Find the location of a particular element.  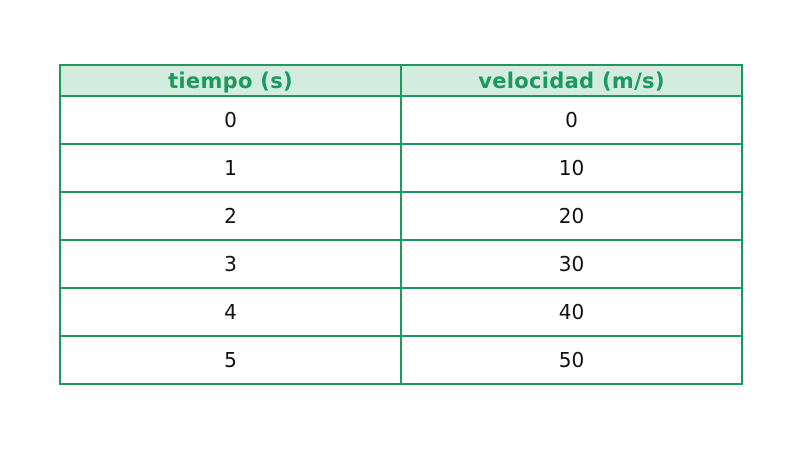

cell-velocidad: 20 is located at coordinates (571, 216).